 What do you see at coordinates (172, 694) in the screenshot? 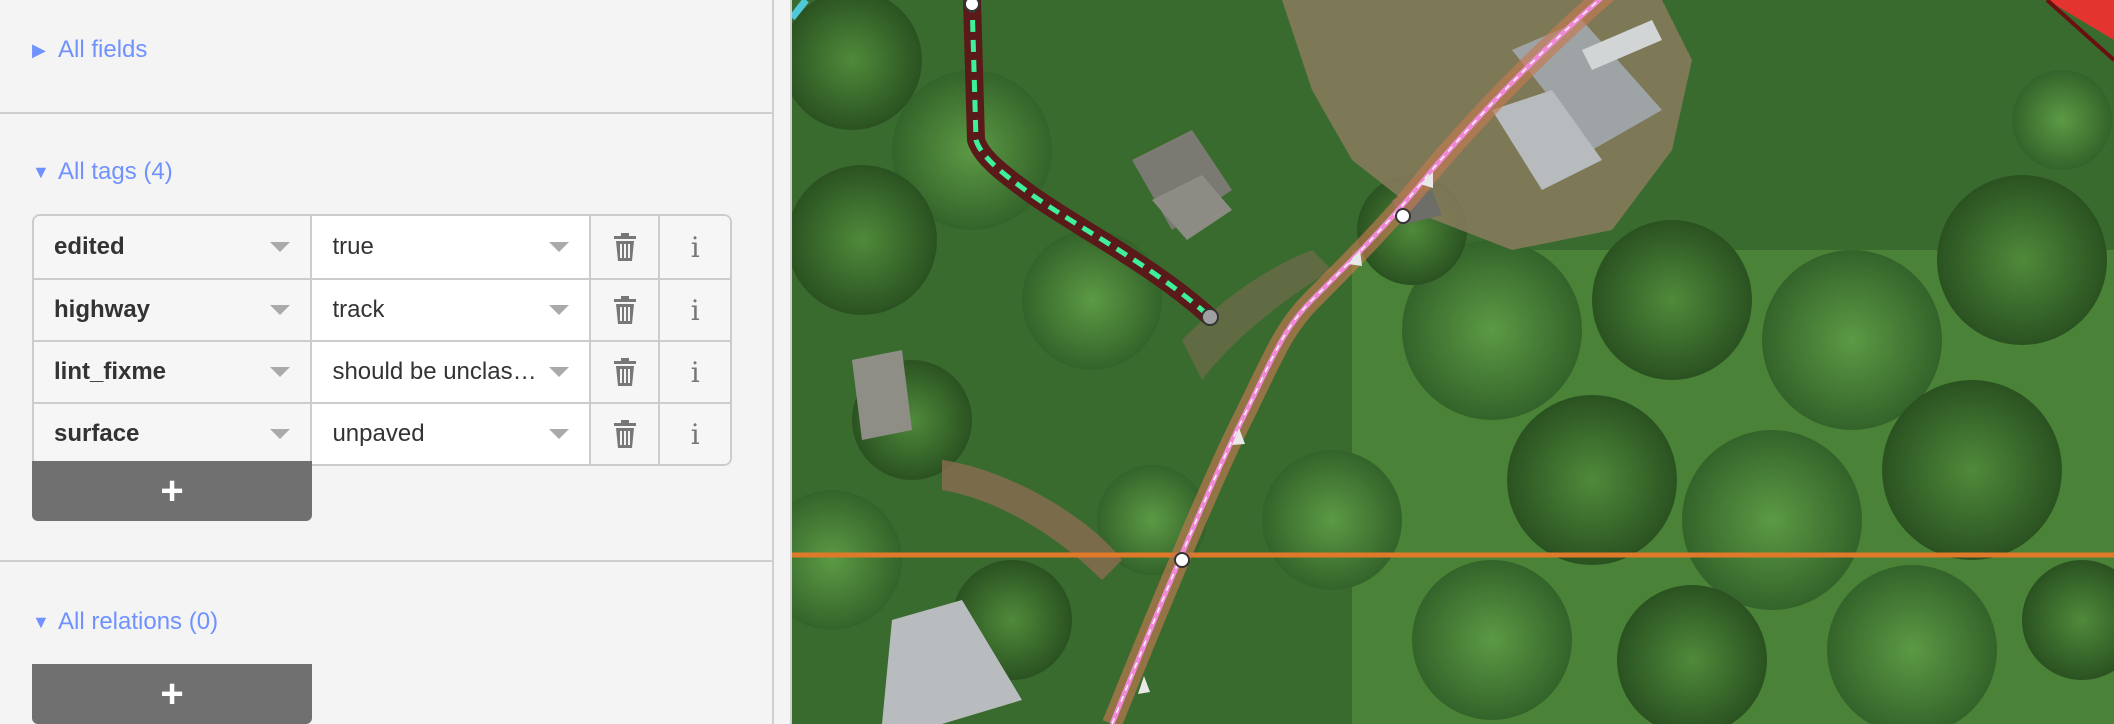
I see `add-relation-button: +` at bounding box center [172, 694].